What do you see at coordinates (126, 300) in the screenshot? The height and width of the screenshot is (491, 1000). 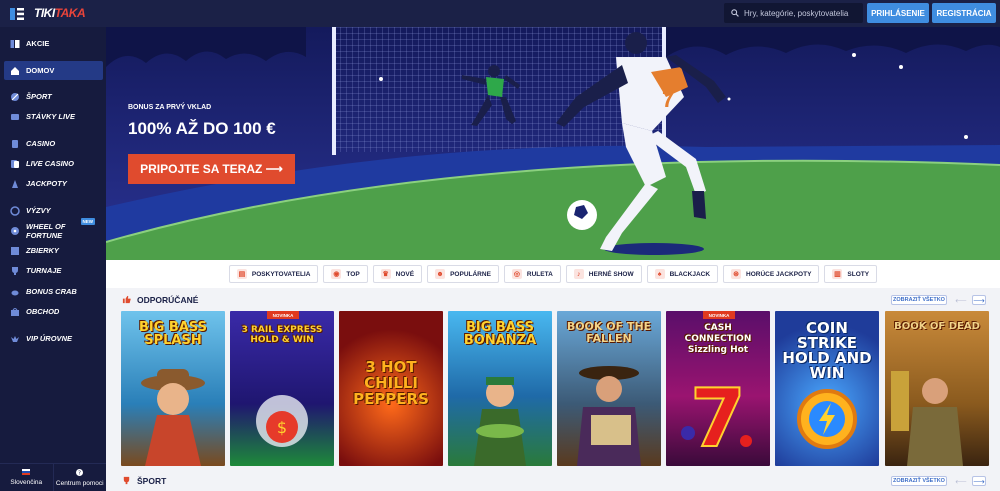 I see `thumbs-up-icon` at bounding box center [126, 300].